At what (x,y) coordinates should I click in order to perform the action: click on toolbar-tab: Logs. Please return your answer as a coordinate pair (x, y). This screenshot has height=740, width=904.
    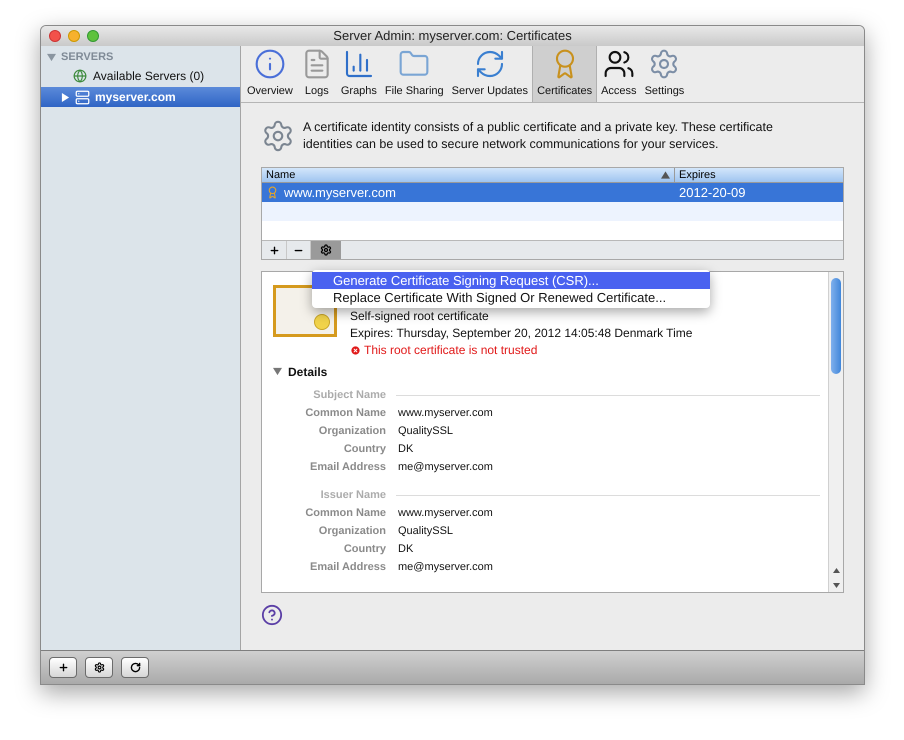
    Looking at the image, I should click on (316, 74).